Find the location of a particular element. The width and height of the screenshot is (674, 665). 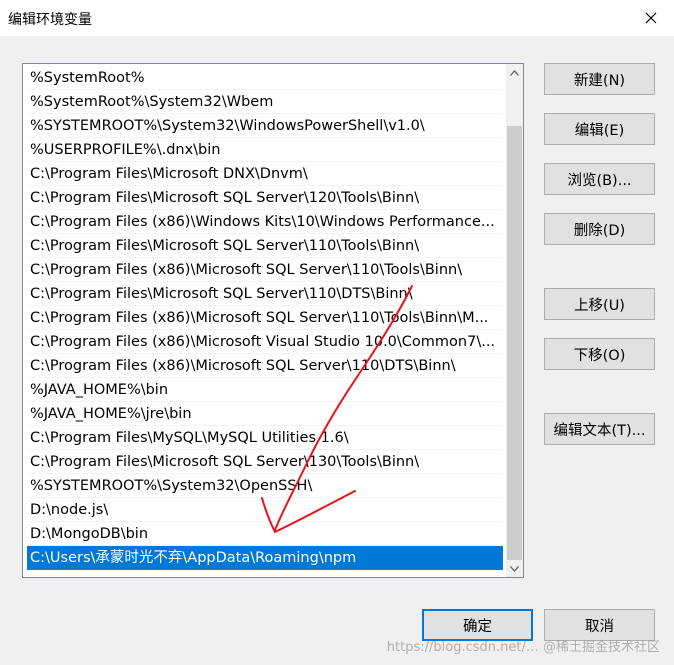

new-button: 新建(N) is located at coordinates (599, 79).